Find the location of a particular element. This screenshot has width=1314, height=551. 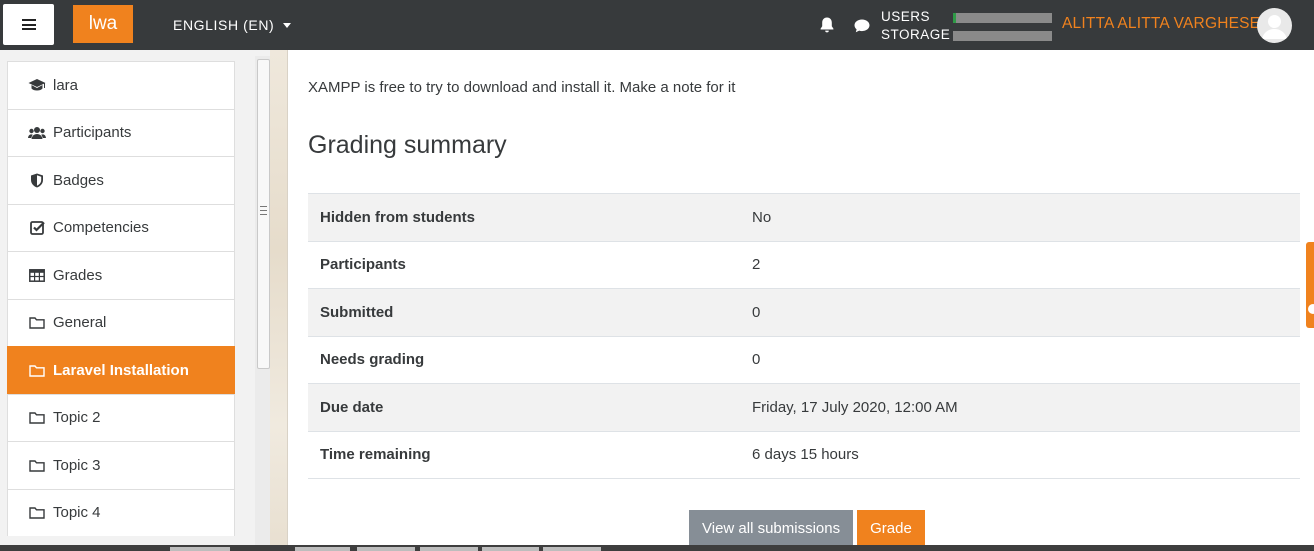

side-panel-toggle is located at coordinates (1310, 285).